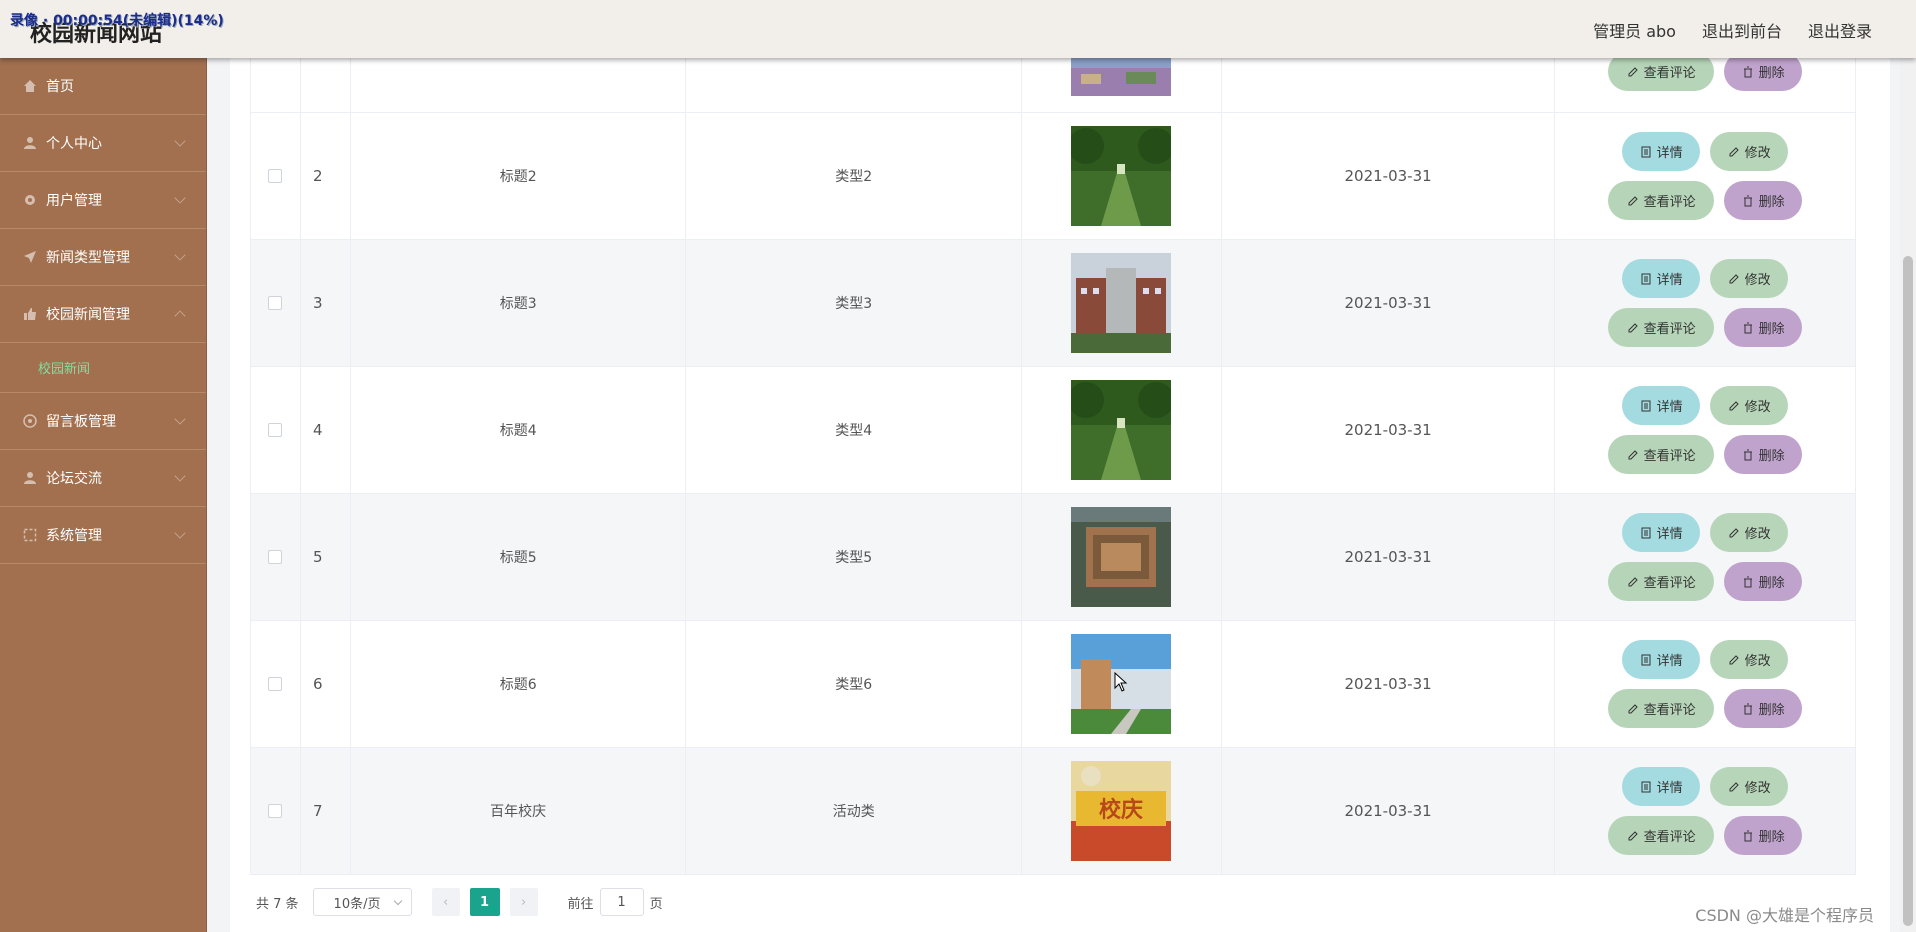 The height and width of the screenshot is (932, 1916). I want to click on table-row: 6 标题6 类型6 2021-03-31 详情 修改 查看评论 删除, so click(1053, 684).